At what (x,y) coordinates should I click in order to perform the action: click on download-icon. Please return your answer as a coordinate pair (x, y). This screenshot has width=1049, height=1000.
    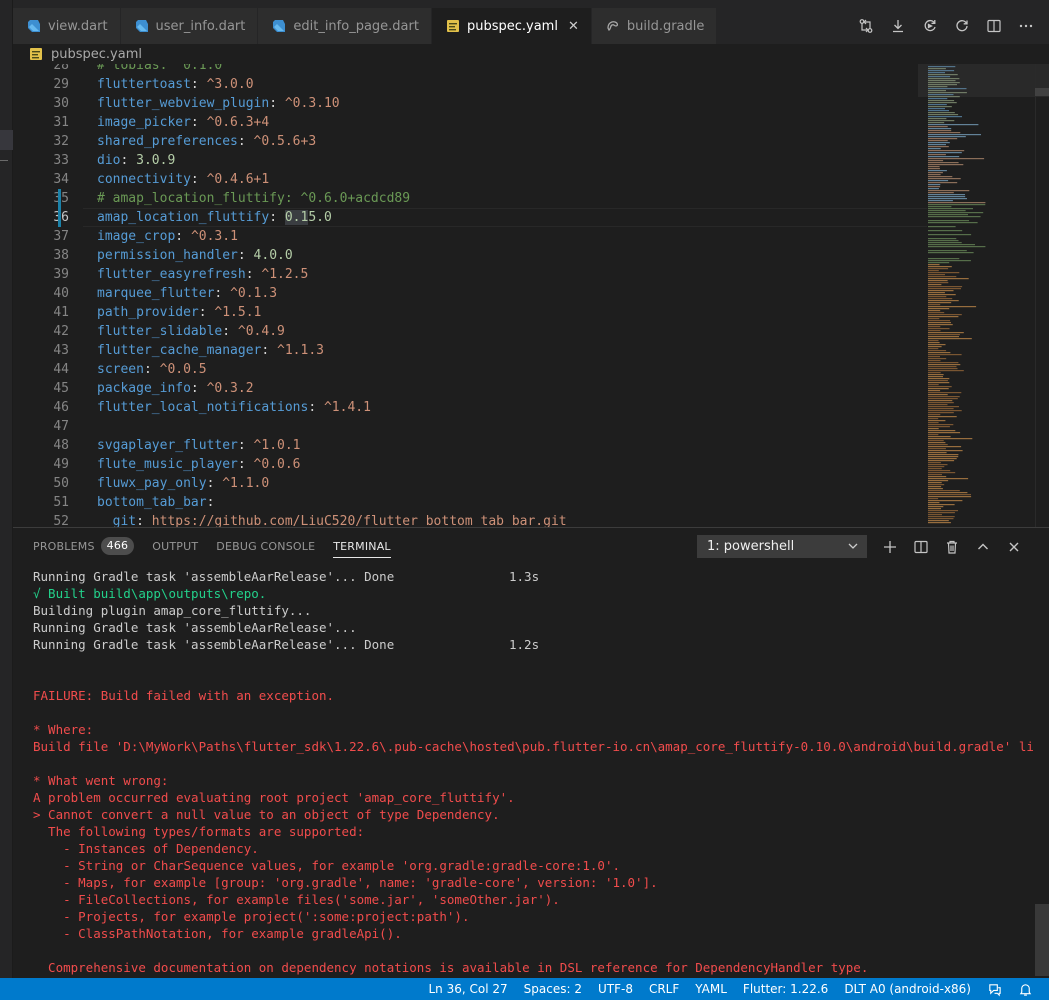
    Looking at the image, I should click on (898, 26).